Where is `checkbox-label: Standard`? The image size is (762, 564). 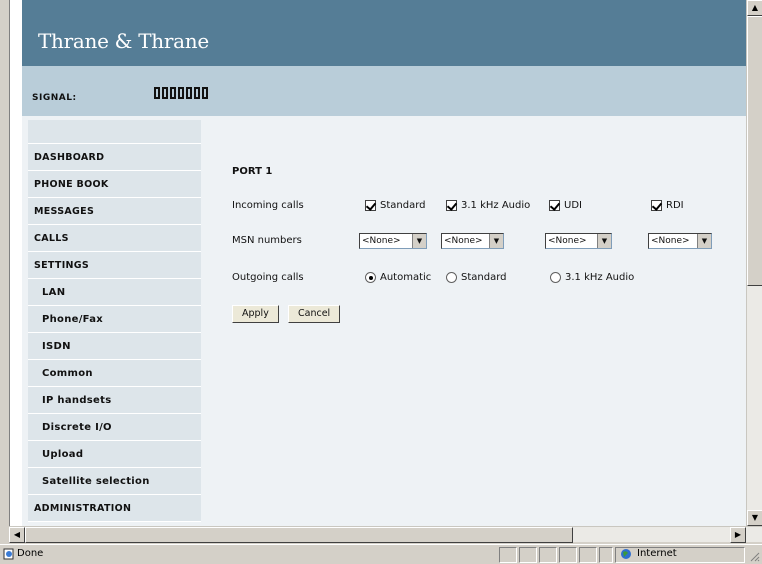 checkbox-label: Standard is located at coordinates (403, 205).